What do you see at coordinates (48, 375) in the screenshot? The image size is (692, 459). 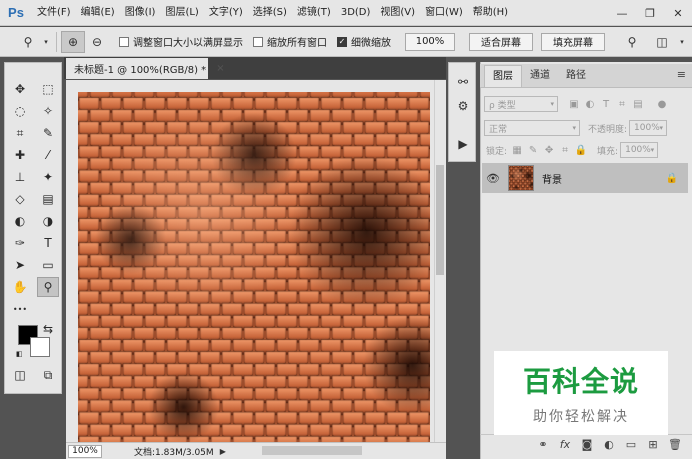 I see `screen-mode-icon: ⧉` at bounding box center [48, 375].